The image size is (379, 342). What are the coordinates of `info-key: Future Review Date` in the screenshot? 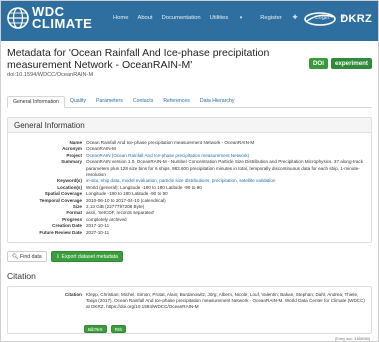 It's located at (60, 232).